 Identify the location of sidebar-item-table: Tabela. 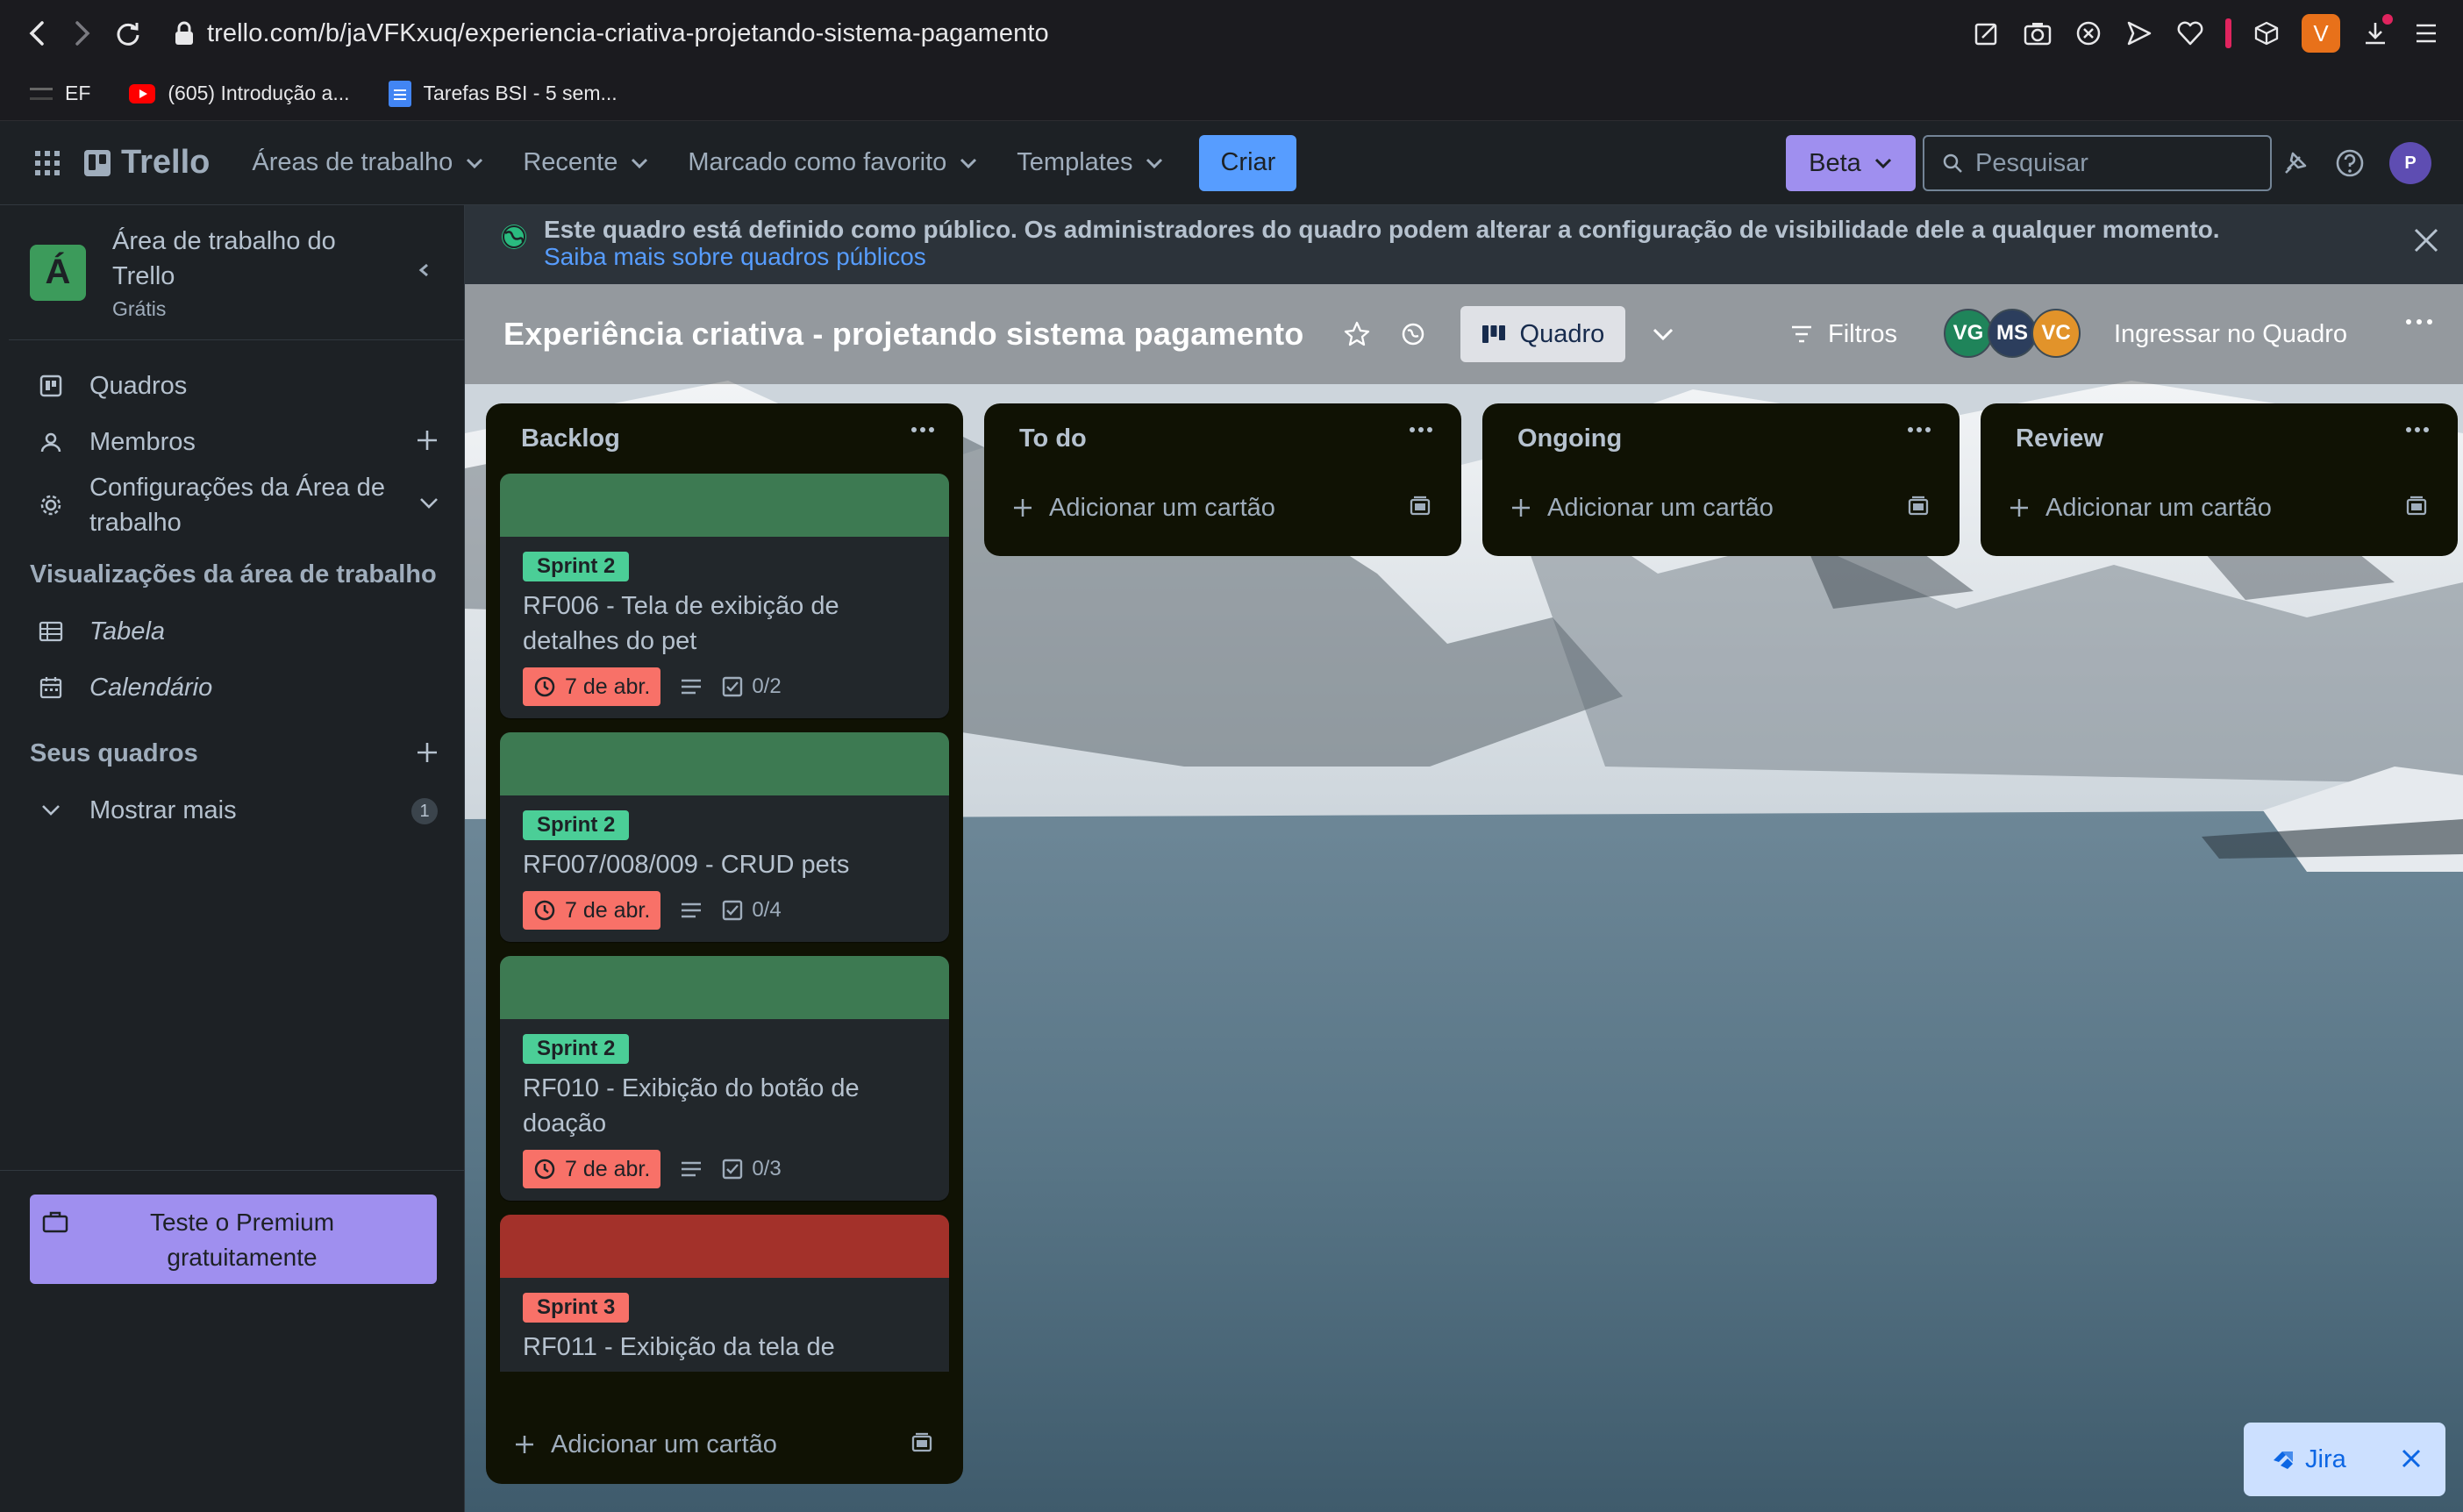
(236, 631).